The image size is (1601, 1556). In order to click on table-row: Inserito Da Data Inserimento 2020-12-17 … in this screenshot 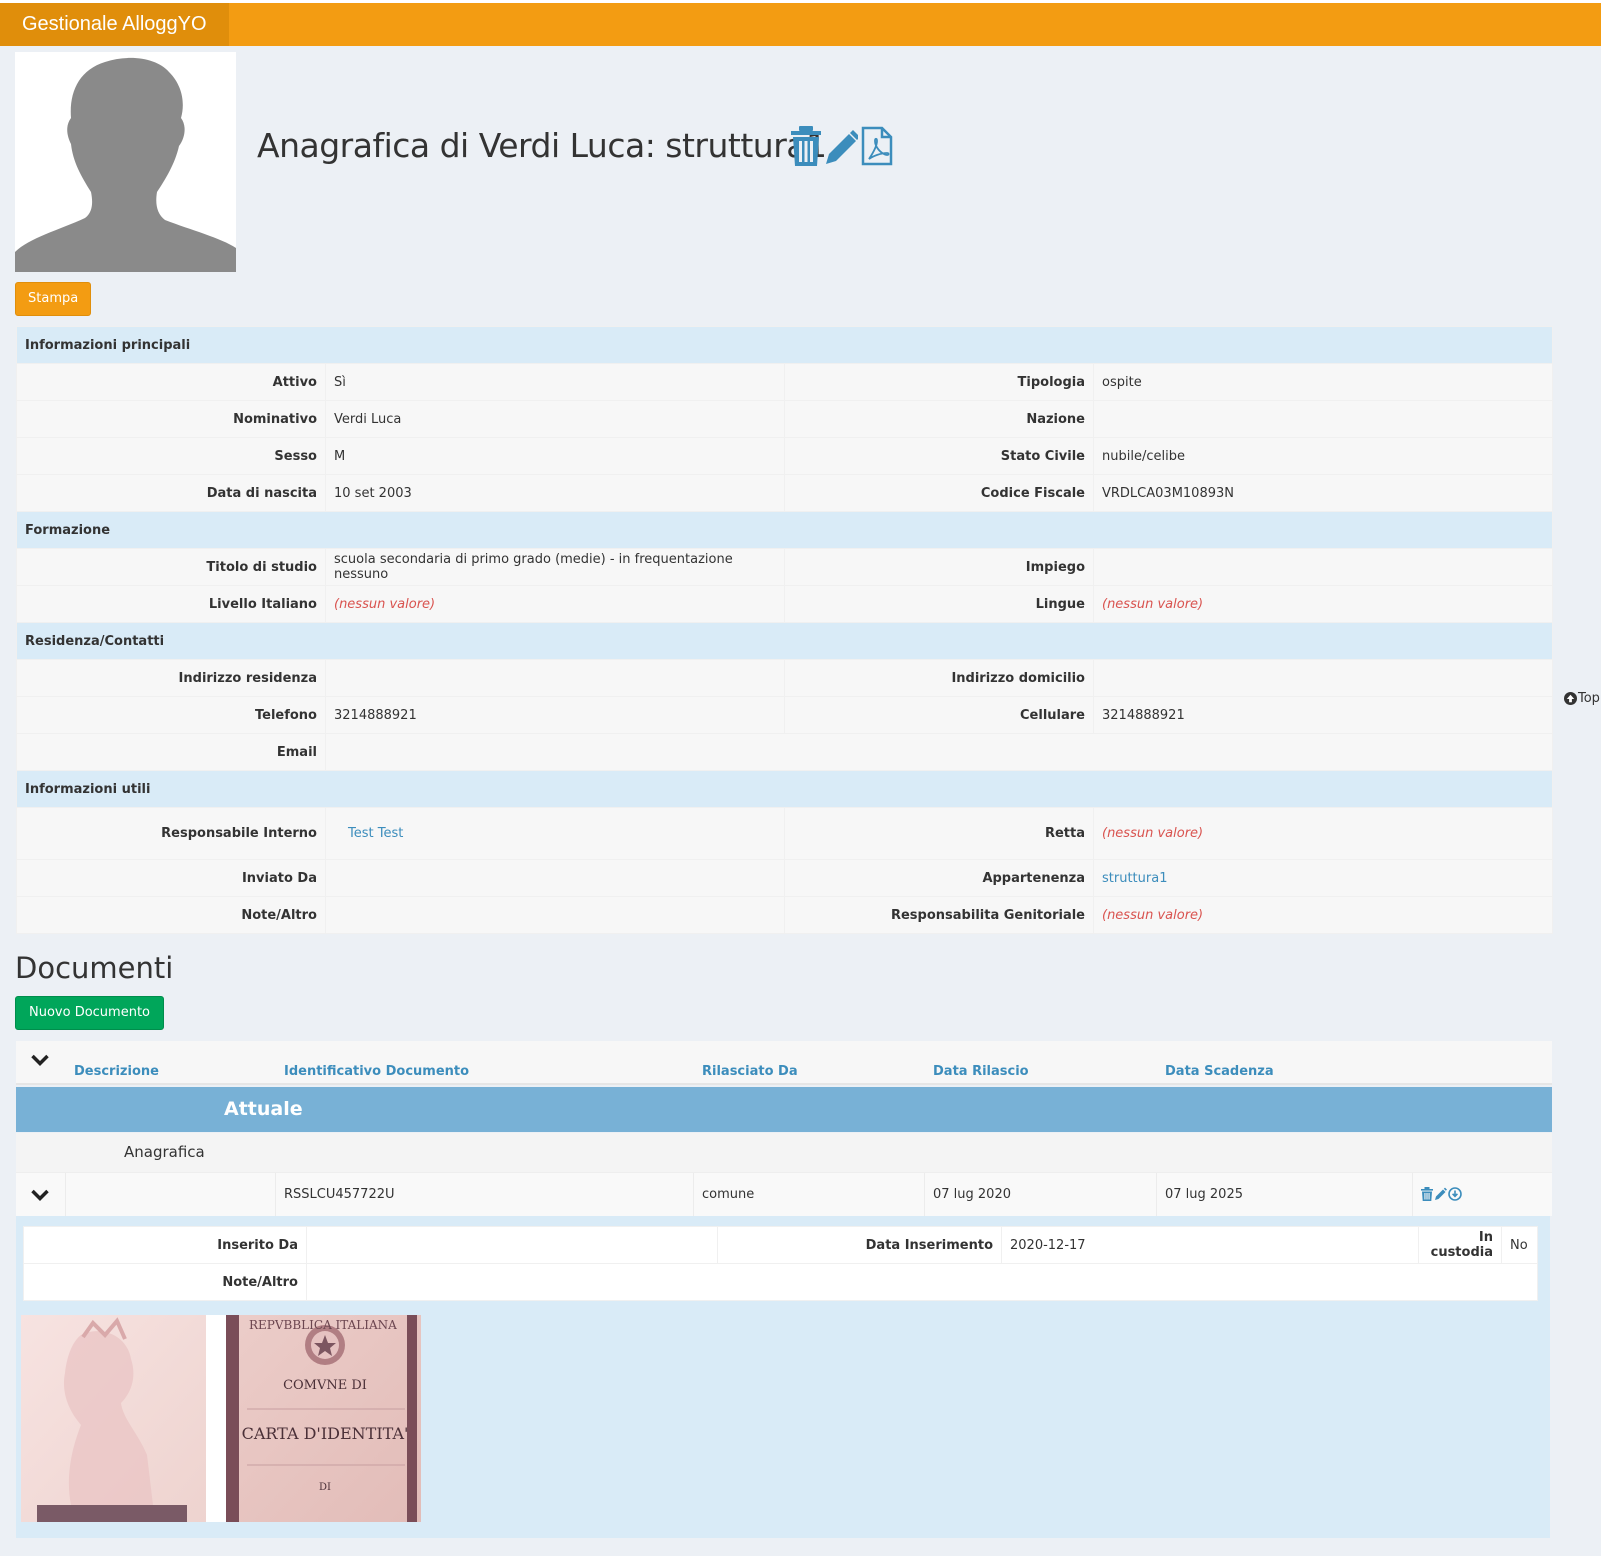, I will do `click(780, 1245)`.